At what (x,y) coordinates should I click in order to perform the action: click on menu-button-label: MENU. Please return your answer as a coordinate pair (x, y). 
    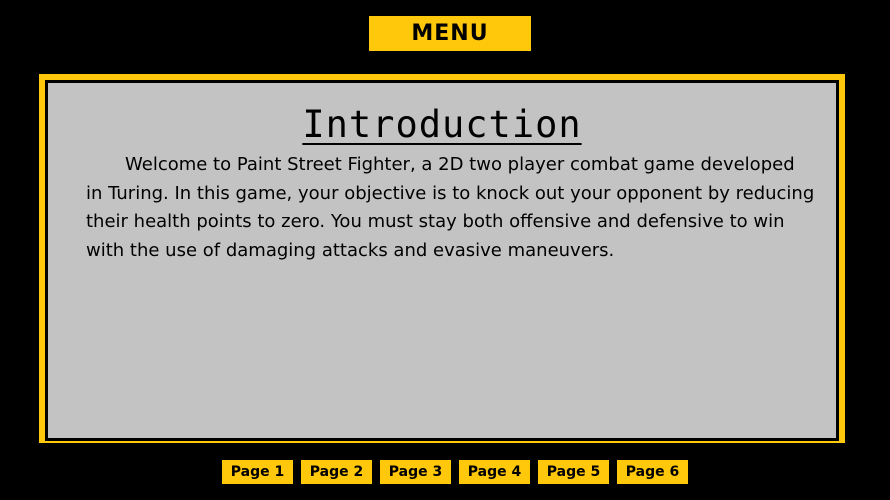
    Looking at the image, I should click on (450, 33).